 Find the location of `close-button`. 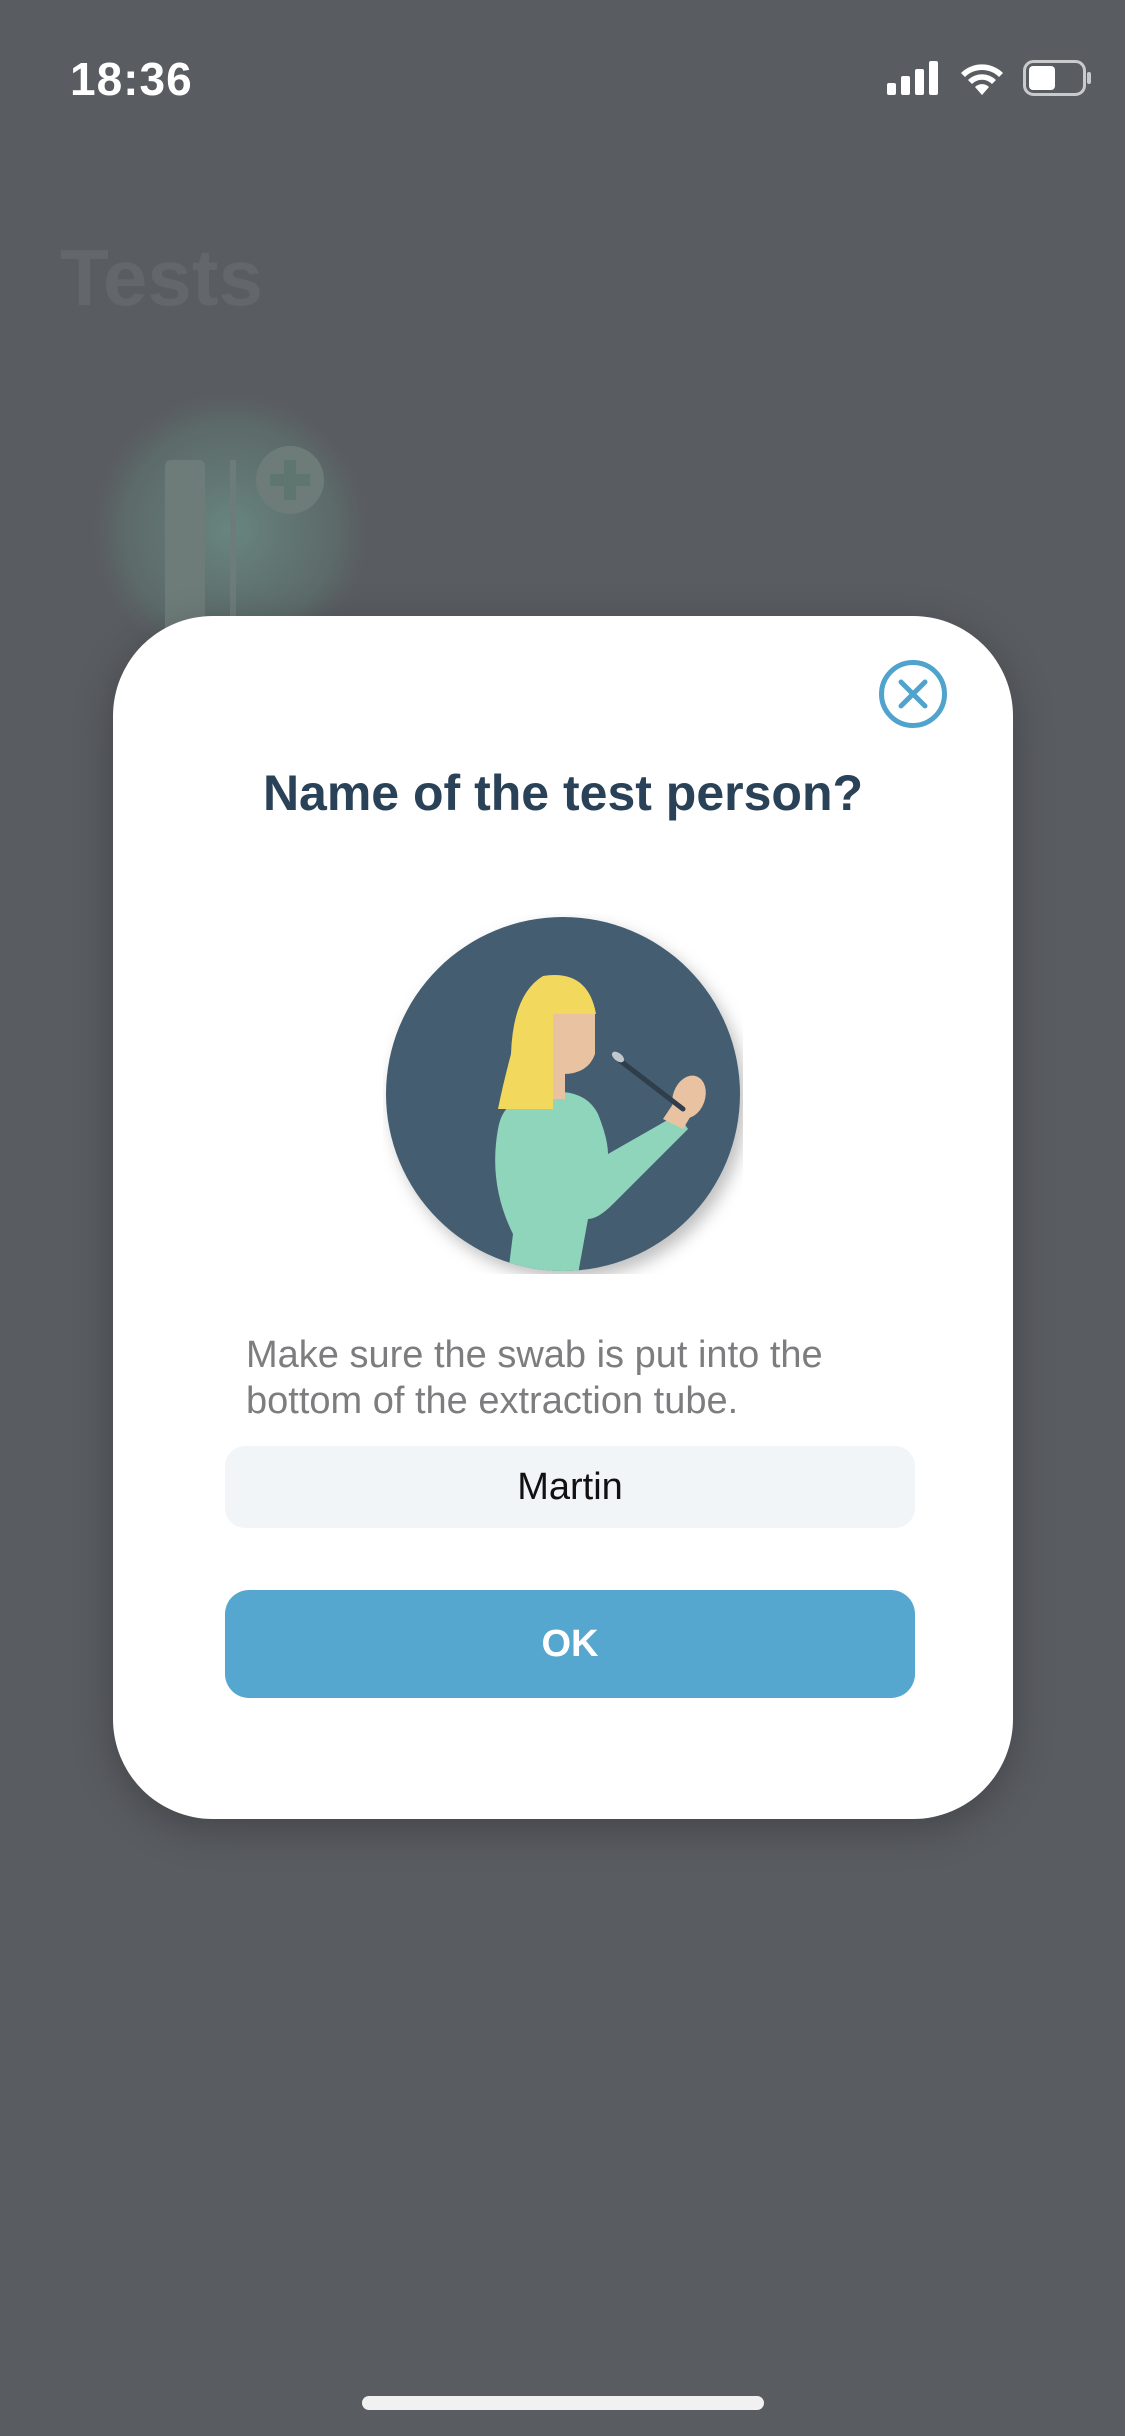

close-button is located at coordinates (913, 694).